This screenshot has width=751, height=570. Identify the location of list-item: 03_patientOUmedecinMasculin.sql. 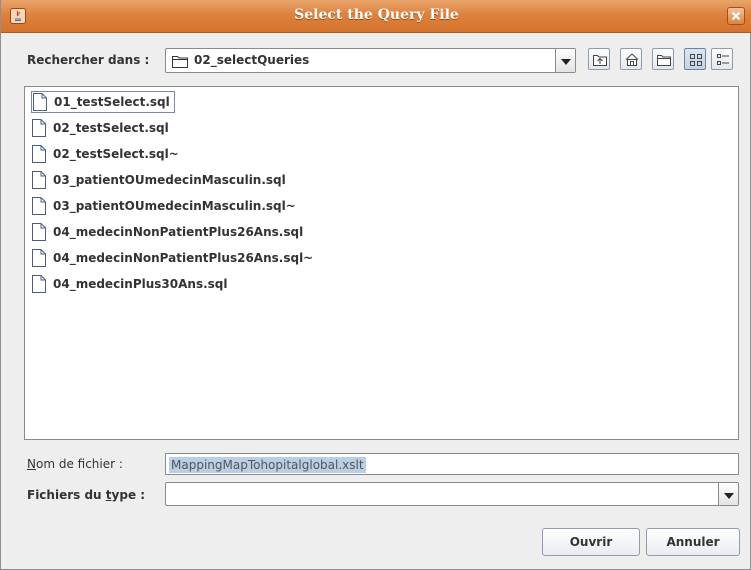
(160, 180).